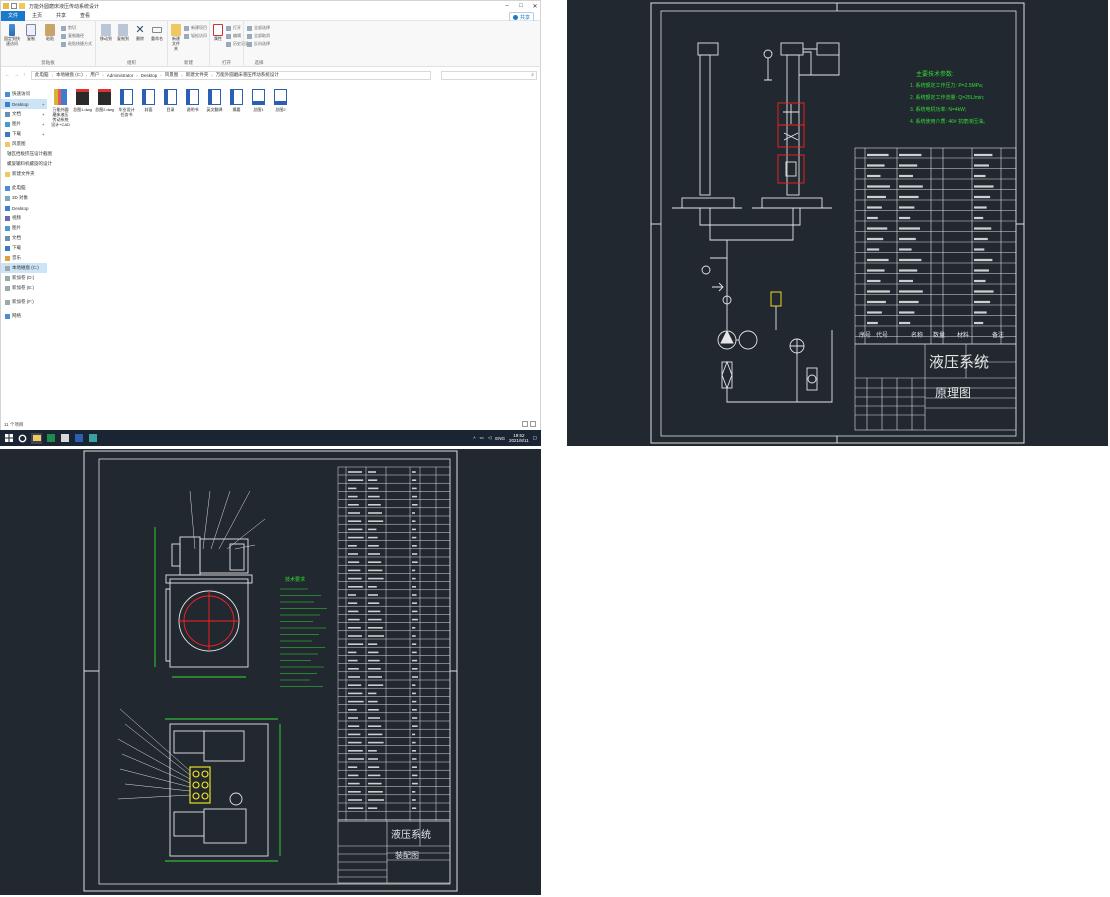  What do you see at coordinates (258, 107) in the screenshot?
I see `file-item: 总图1` at bounding box center [258, 107].